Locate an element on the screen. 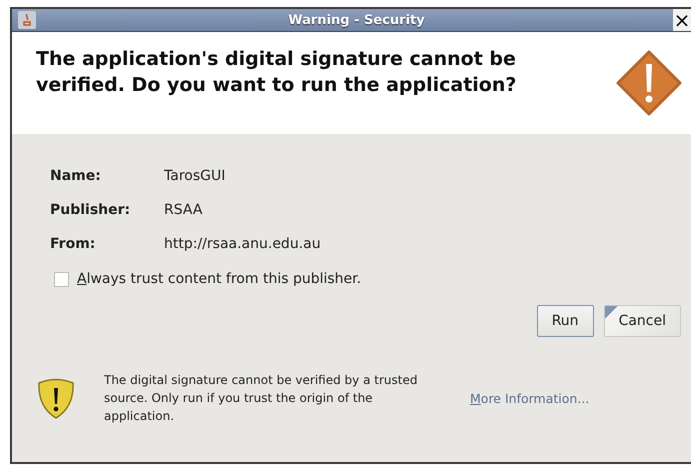  field-label: Name: is located at coordinates (76, 176).